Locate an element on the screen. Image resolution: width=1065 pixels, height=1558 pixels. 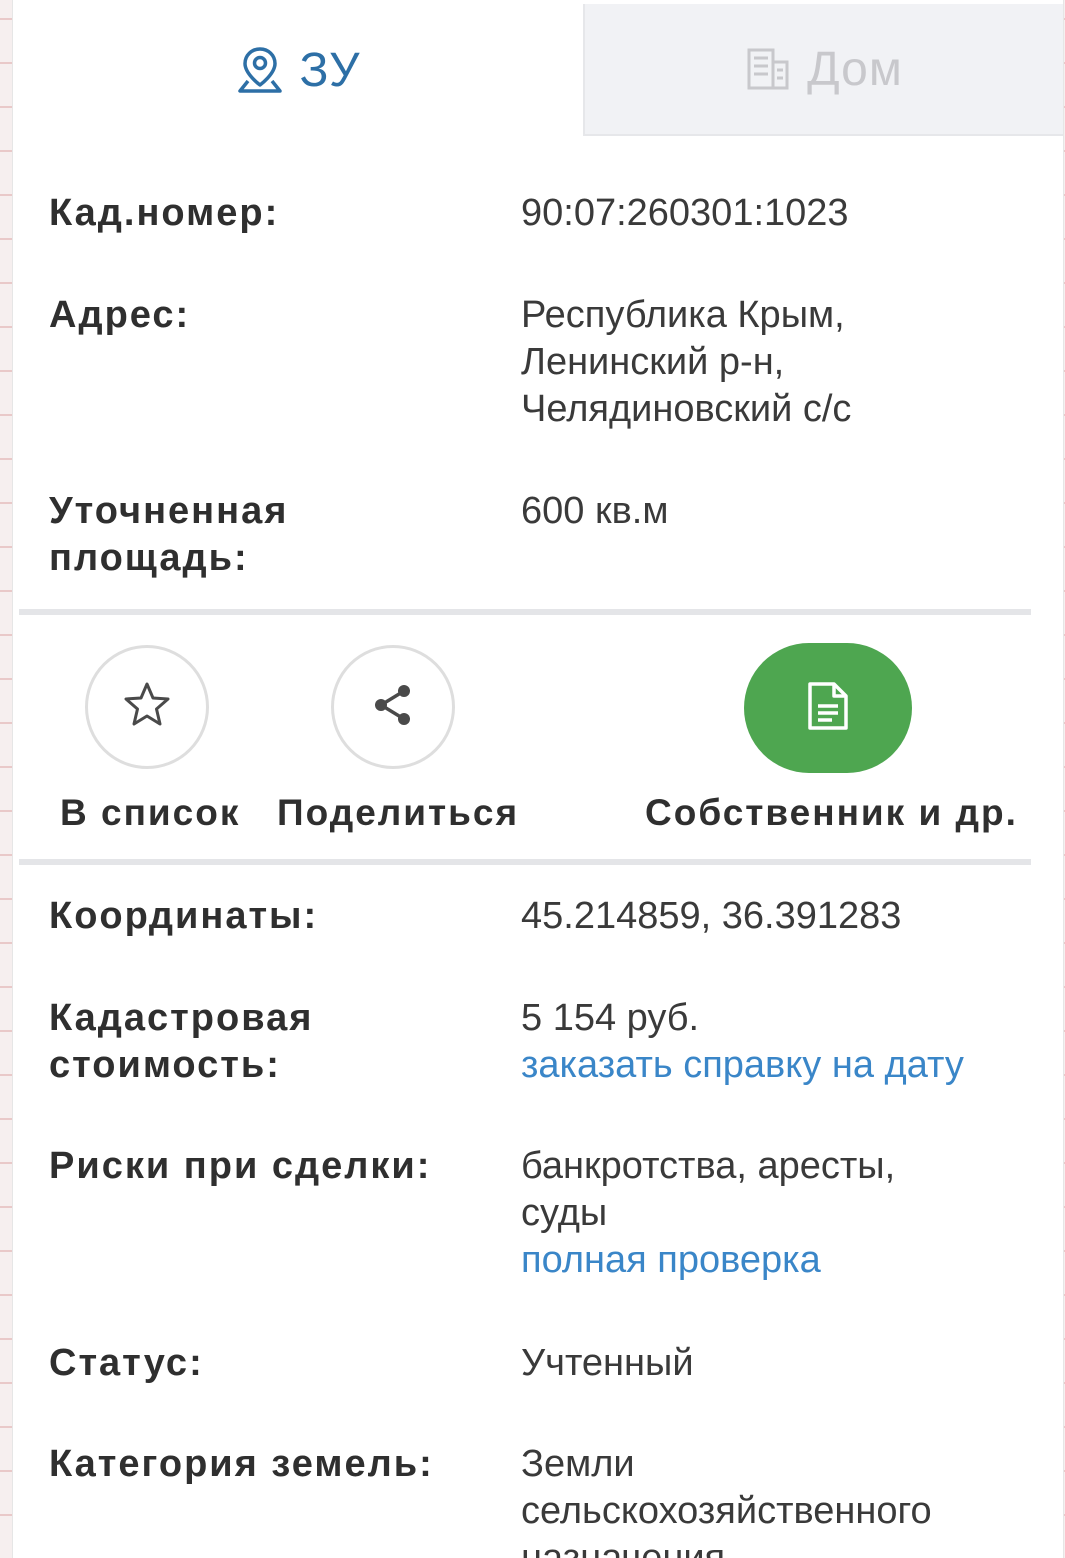
favorite-button is located at coordinates (147, 707).